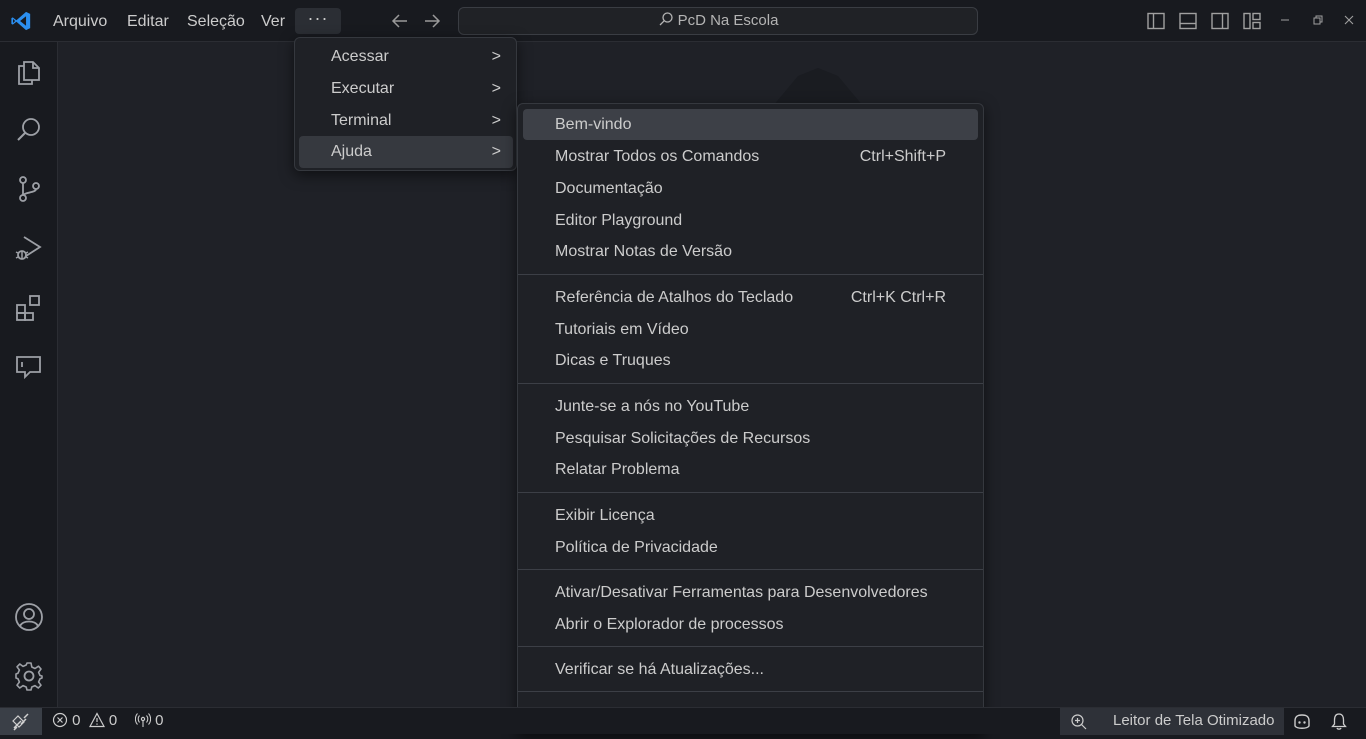 Image resolution: width=1366 pixels, height=739 pixels. Describe the element at coordinates (1156, 21) in the screenshot. I see `toggle-primary-sidebar-icon` at that location.